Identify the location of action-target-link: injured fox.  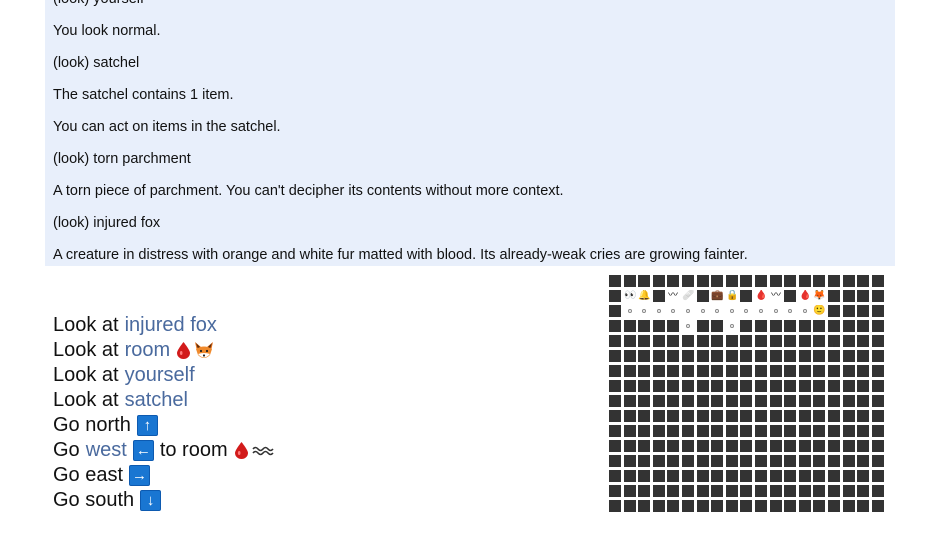
(171, 325).